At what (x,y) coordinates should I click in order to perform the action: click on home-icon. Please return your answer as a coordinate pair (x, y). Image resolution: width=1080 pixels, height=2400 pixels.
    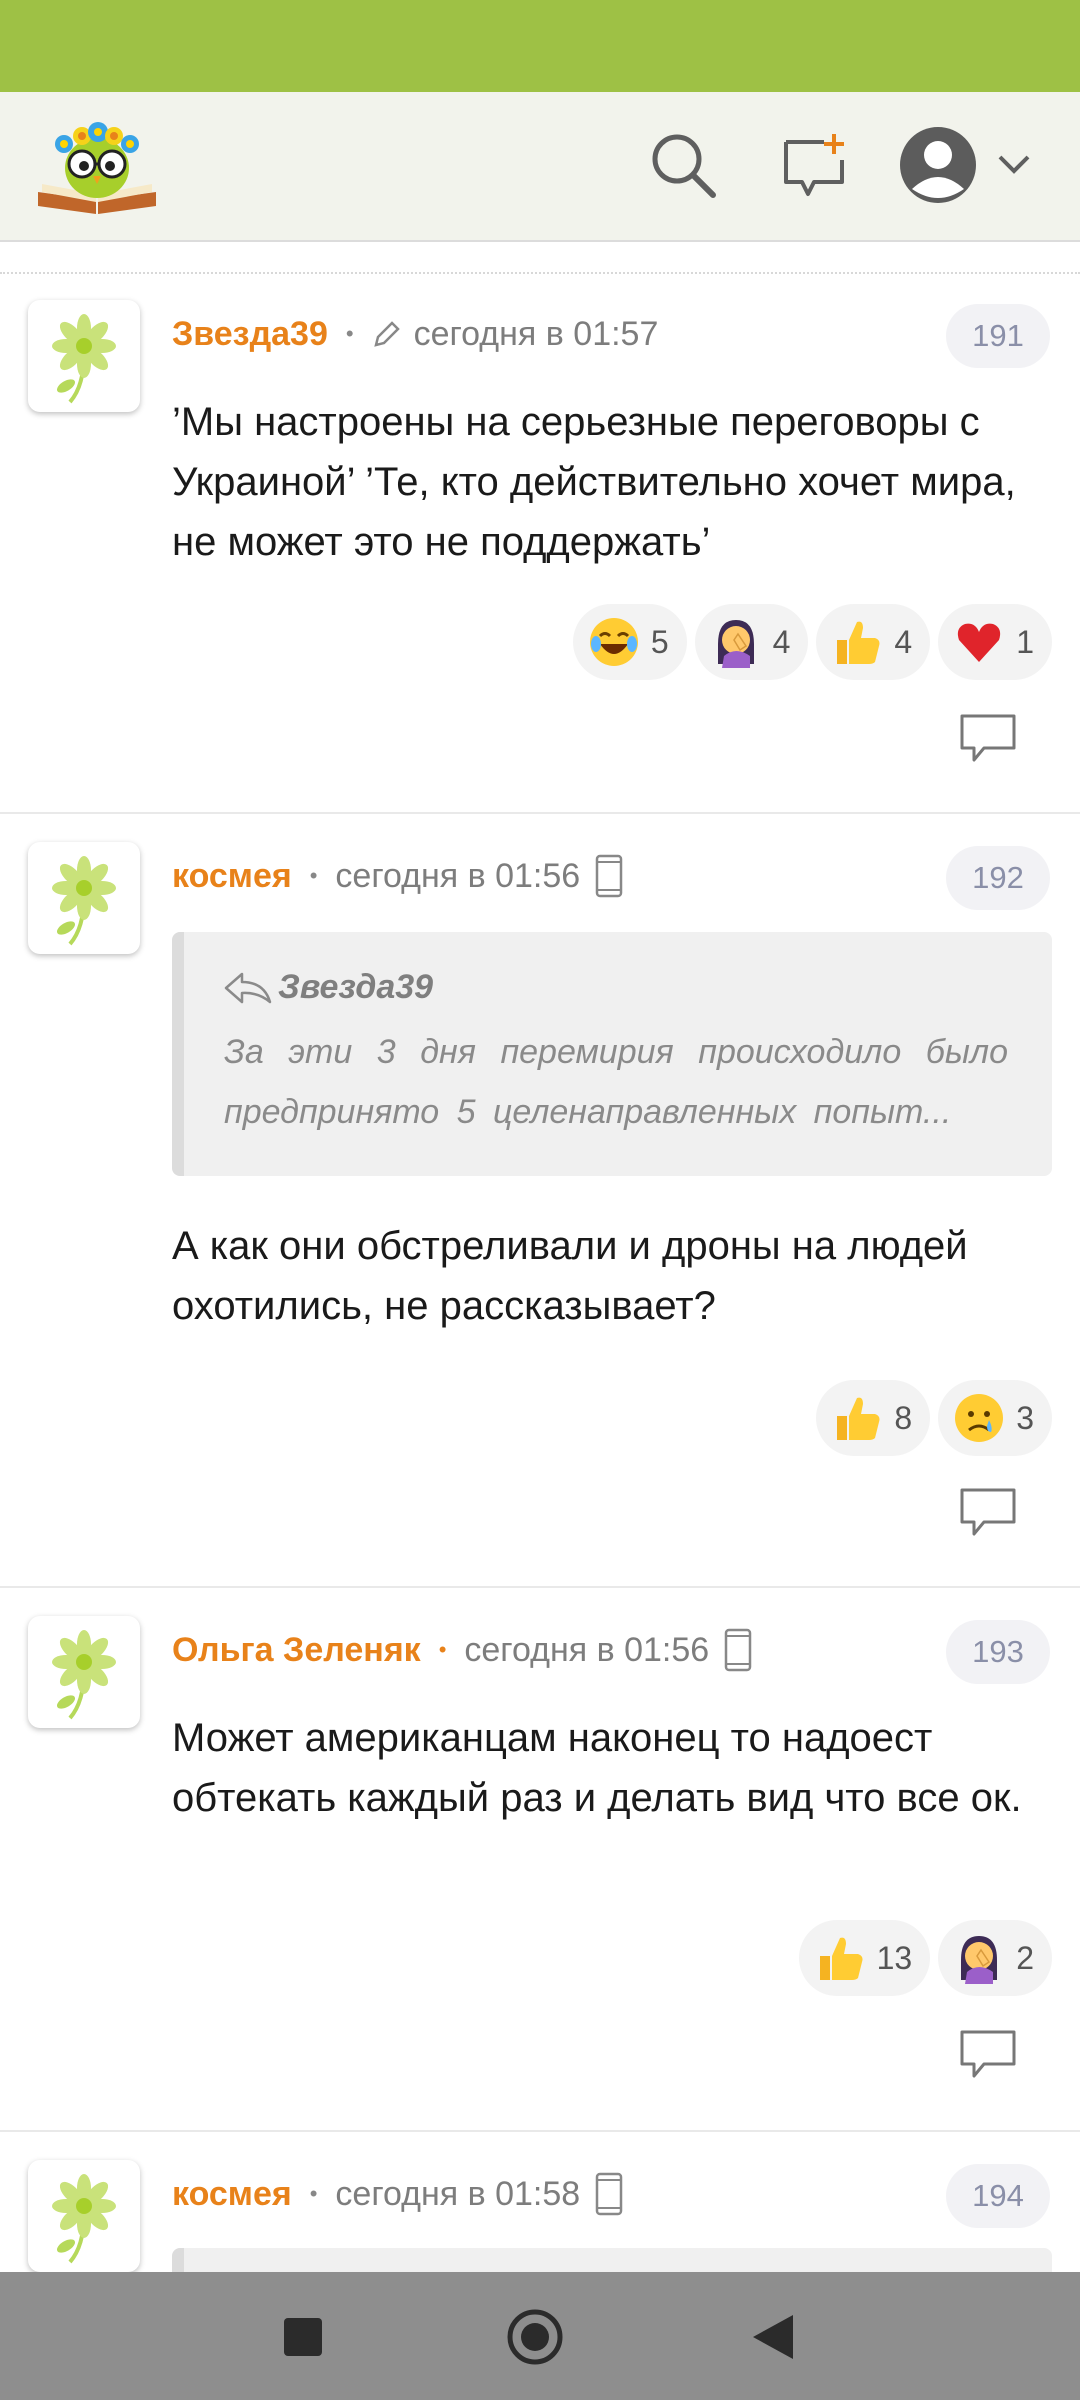
    Looking at the image, I should click on (535, 2337).